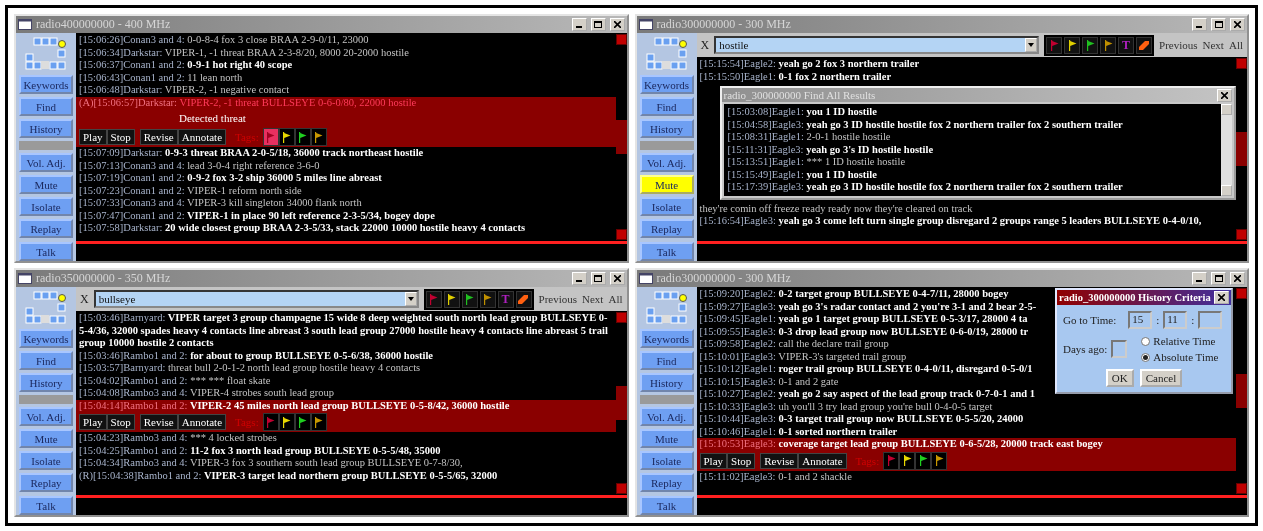  I want to click on message-line: [15:10:44]Eagle3: 0-3 target trail group now BULLSEYE 0-5-5/20, 24000, so click(966, 419).